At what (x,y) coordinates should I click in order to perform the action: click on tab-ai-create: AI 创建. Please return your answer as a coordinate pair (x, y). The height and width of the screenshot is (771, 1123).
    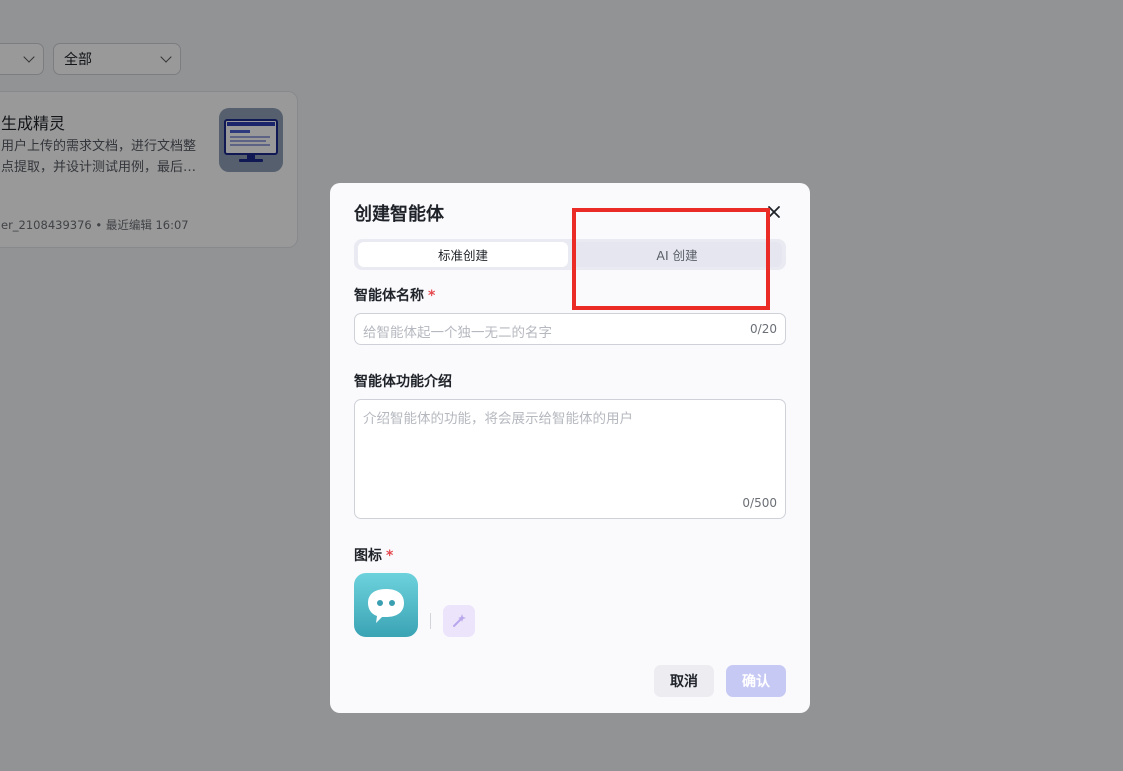
    Looking at the image, I should click on (677, 254).